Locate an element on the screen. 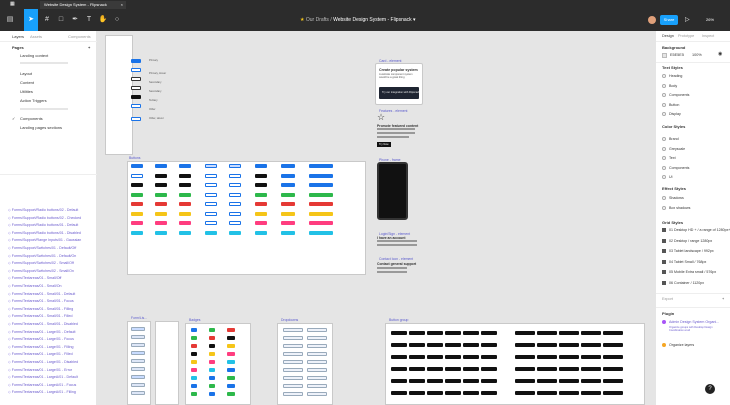  layer-item: Forms/Support/Radio buttons/02 - Default is located at coordinates (43, 210).